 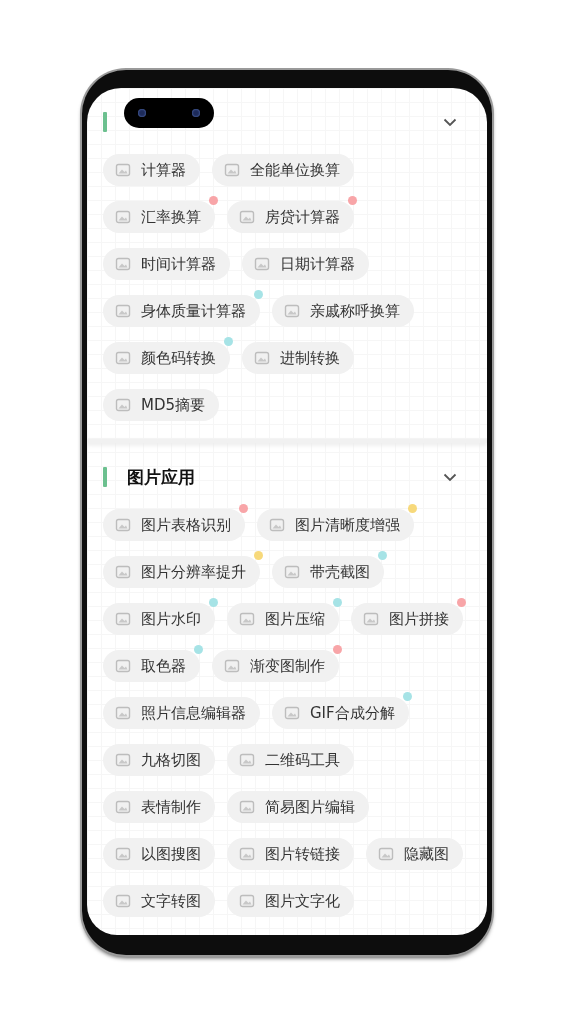 What do you see at coordinates (159, 760) in the screenshot?
I see `tool-chip: 九格切图` at bounding box center [159, 760].